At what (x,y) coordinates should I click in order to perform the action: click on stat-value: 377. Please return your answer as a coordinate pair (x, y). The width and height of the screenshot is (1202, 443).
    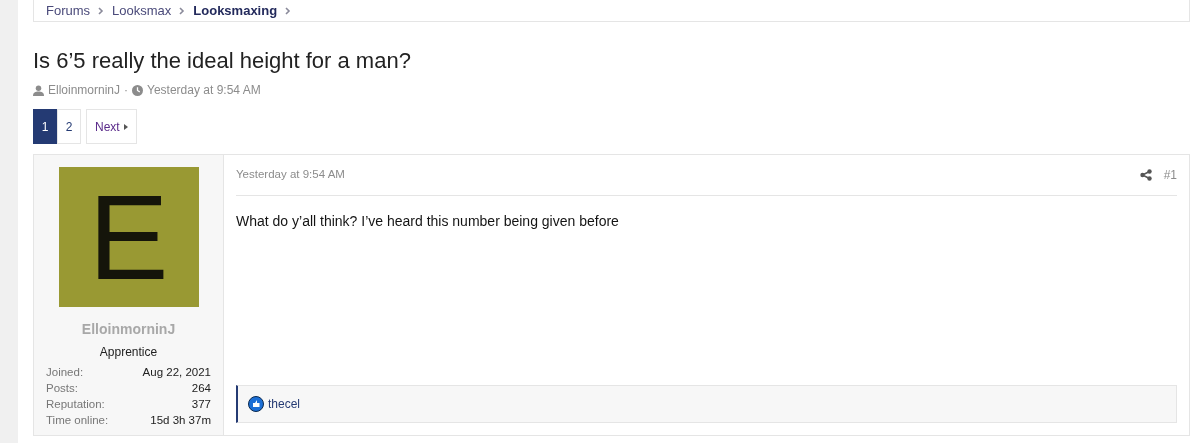
    Looking at the image, I should click on (201, 404).